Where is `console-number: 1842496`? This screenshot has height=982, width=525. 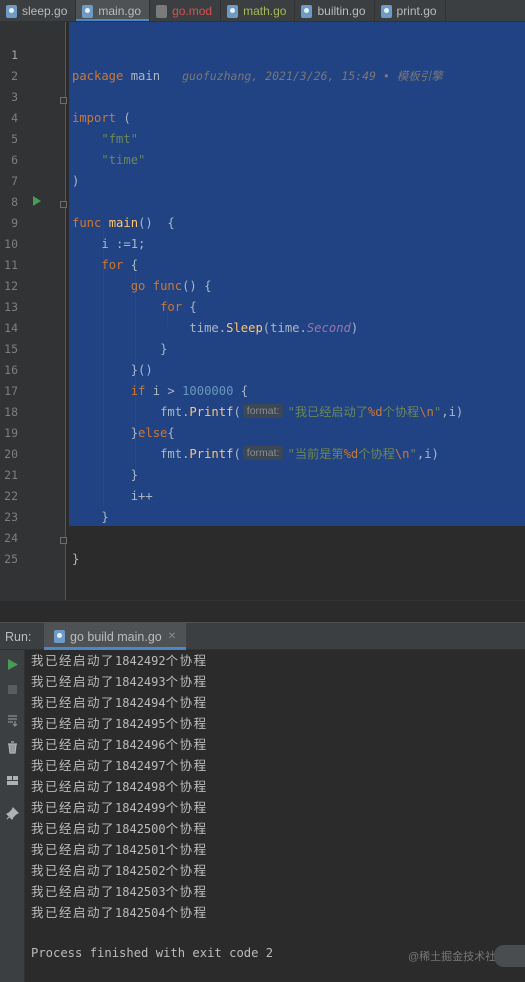 console-number: 1842496 is located at coordinates (140, 745).